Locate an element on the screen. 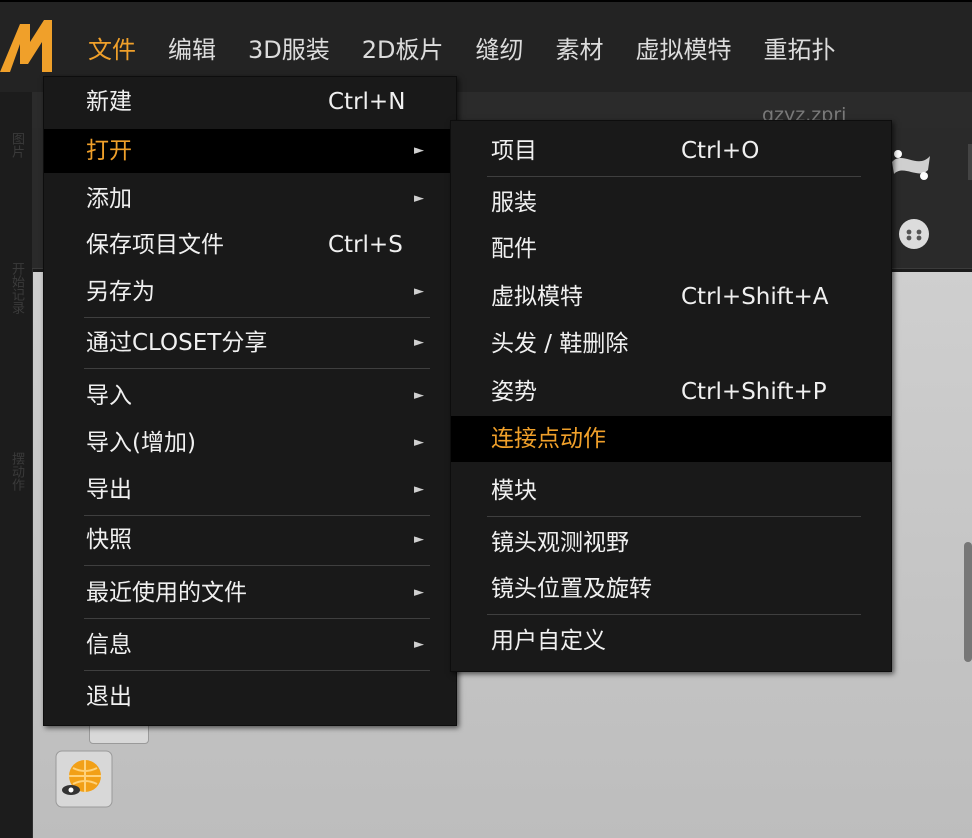  shortcut-label: Ctrl+S is located at coordinates (365, 245).